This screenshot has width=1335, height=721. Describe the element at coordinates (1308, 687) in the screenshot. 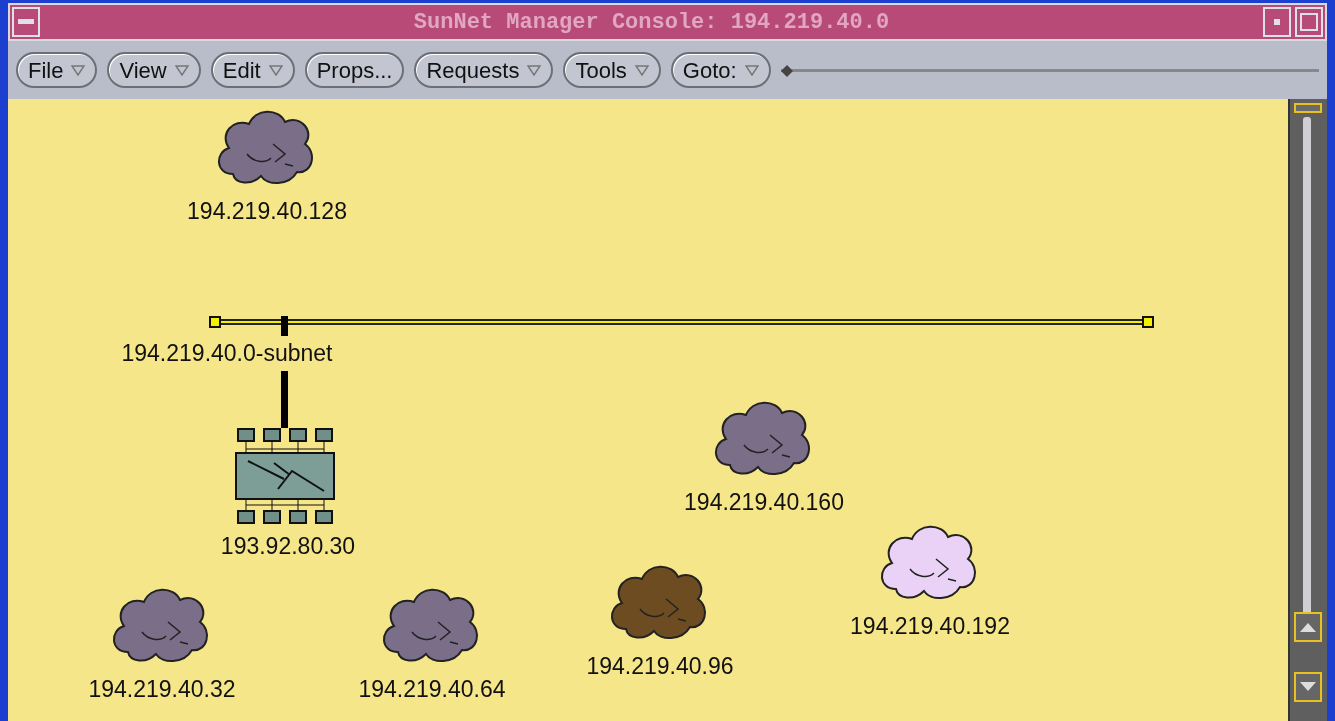

I see `scroll-down-icon` at that location.